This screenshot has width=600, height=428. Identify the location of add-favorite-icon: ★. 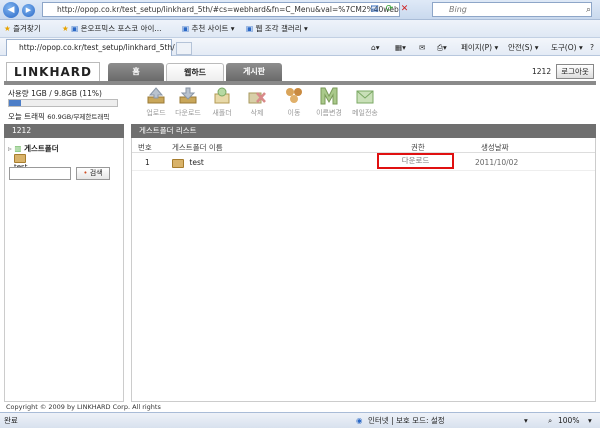
(65, 28).